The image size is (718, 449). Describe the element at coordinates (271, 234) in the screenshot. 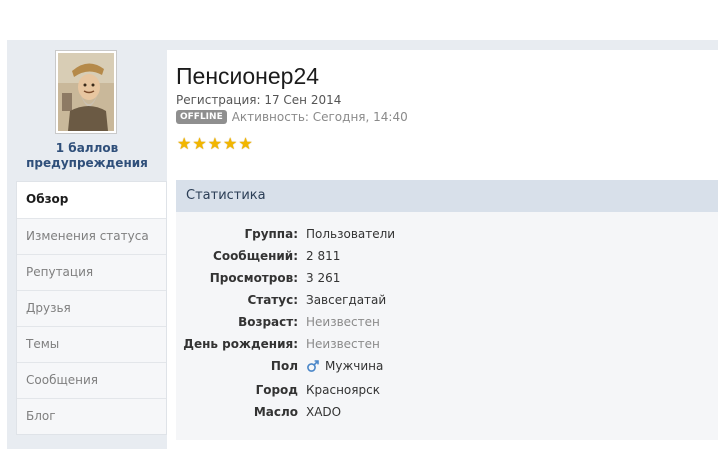

I see `stat-label: Группа:` at that location.